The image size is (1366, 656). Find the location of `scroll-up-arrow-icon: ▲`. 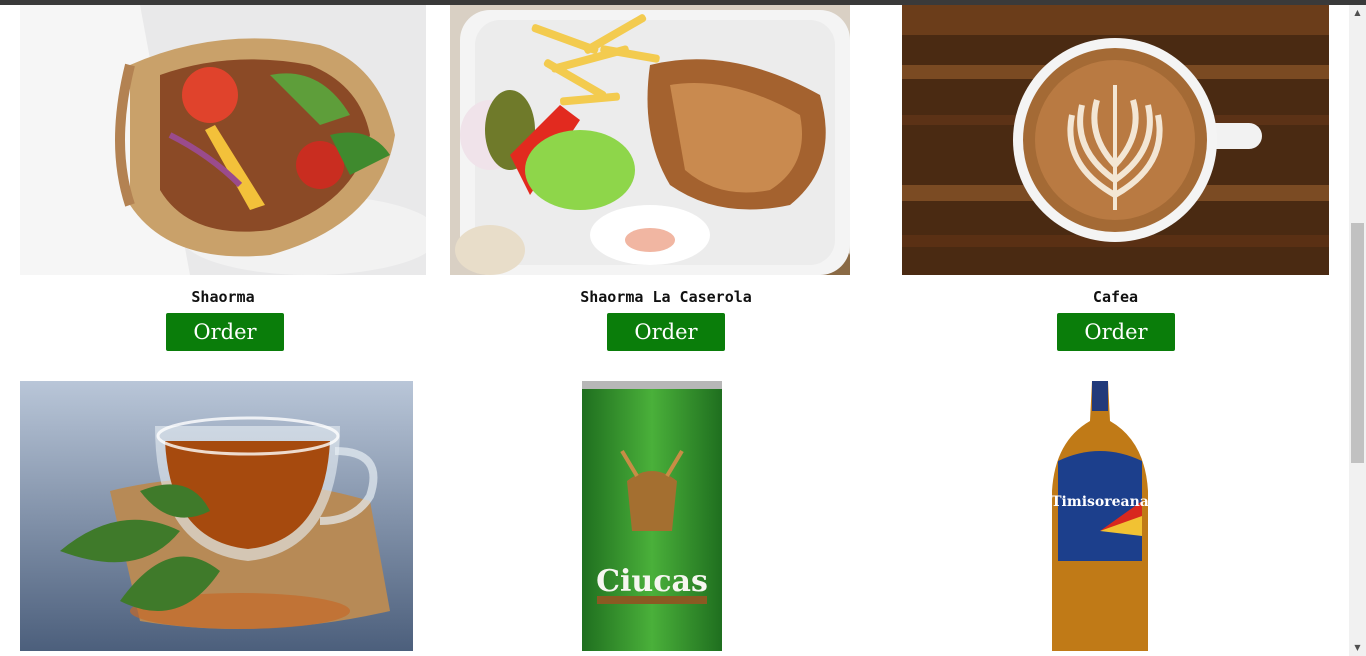

scroll-up-arrow-icon: ▲ is located at coordinates (1357, 13).